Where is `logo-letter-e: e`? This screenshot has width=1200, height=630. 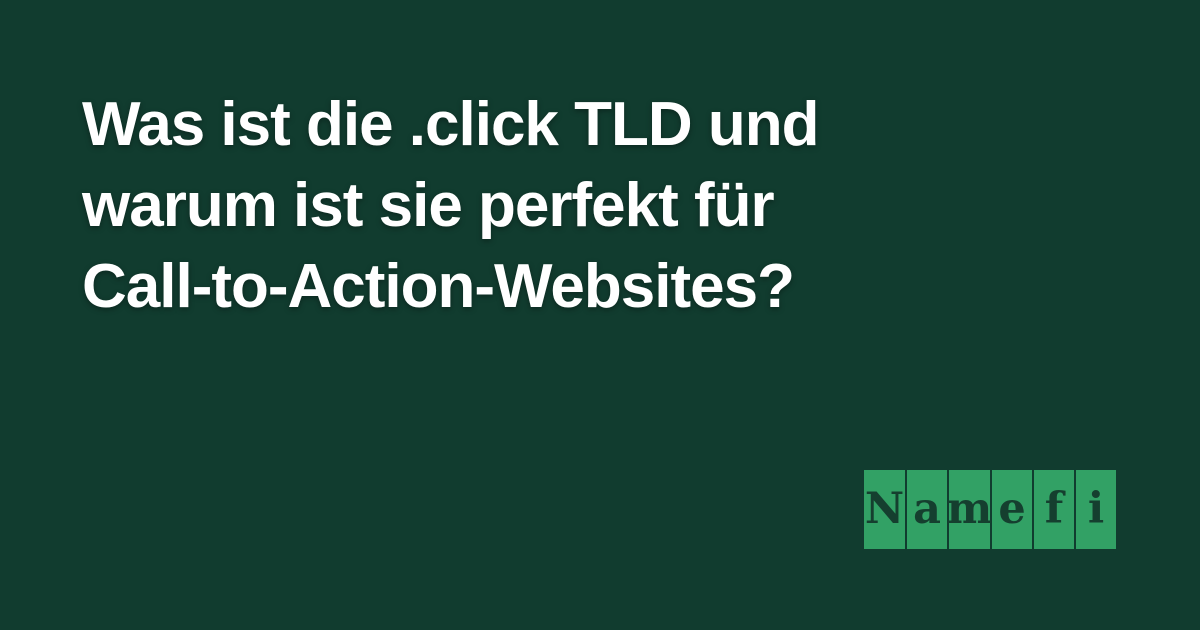
logo-letter-e: e is located at coordinates (1012, 509).